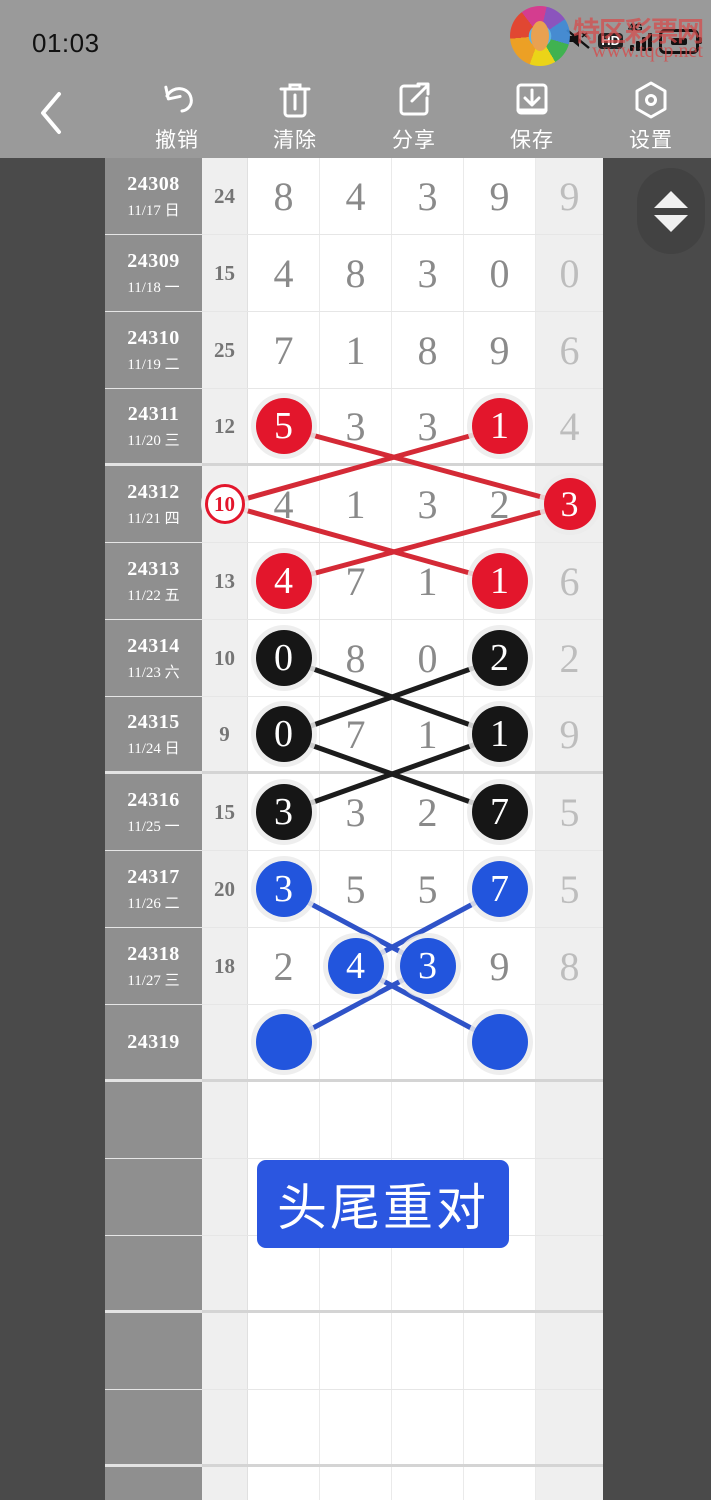  I want to click on clear-button: 清除, so click(295, 117).